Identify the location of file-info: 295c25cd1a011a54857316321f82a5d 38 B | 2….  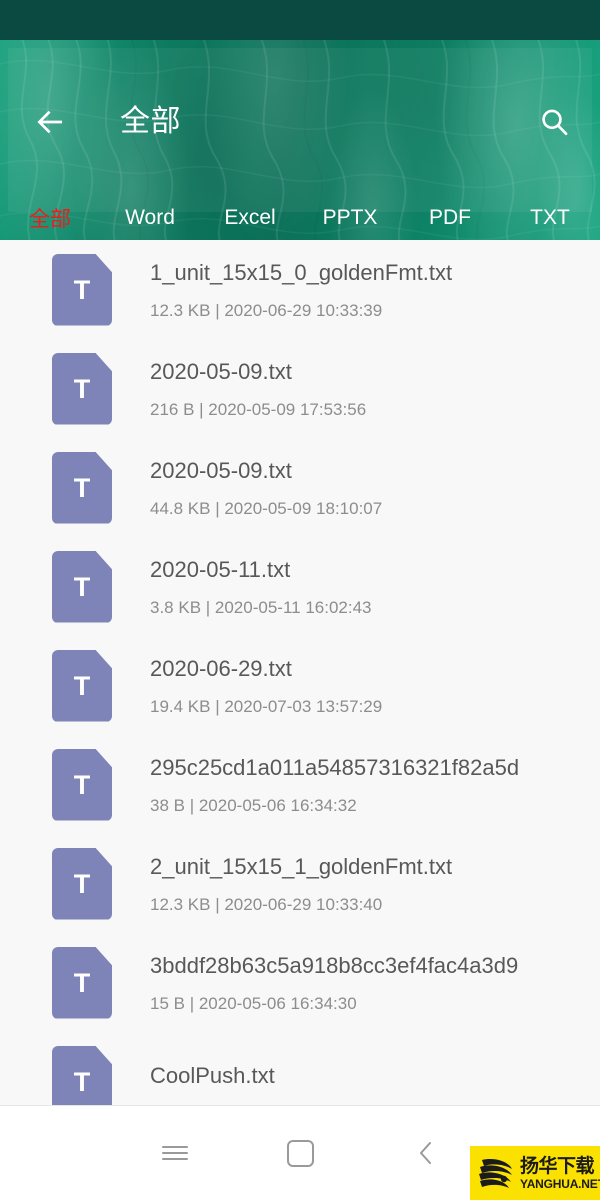
(334, 785).